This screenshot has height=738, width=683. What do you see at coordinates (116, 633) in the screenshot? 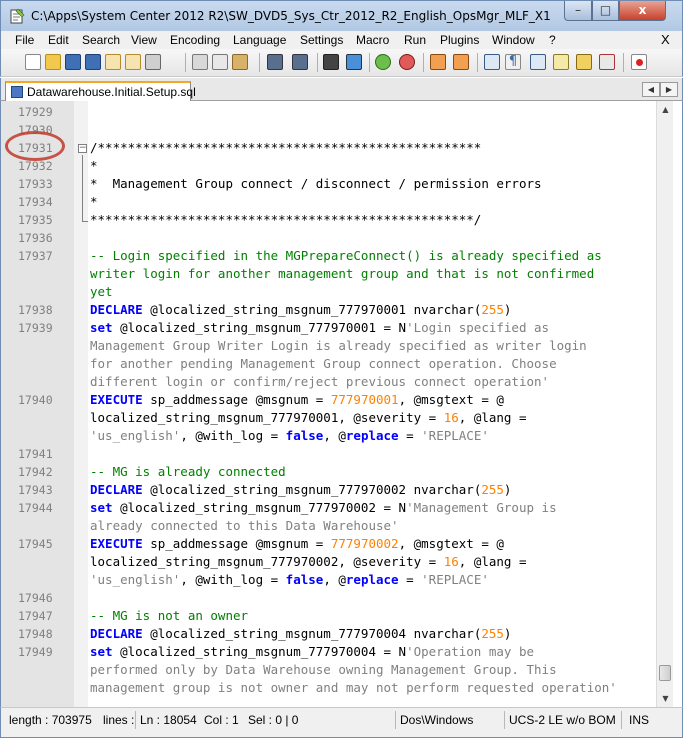
I see `code-token: DECLARE` at bounding box center [116, 633].